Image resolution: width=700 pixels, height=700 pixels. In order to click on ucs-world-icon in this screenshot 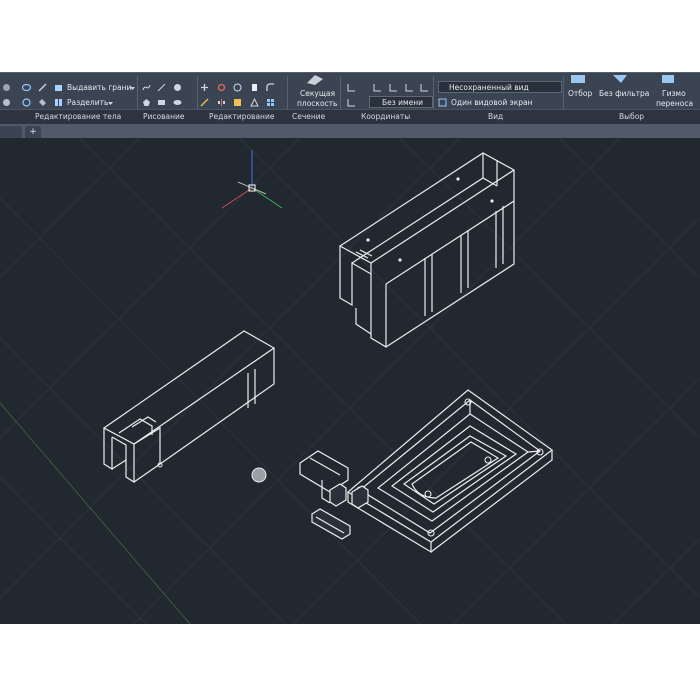, I will do `click(377, 87)`.